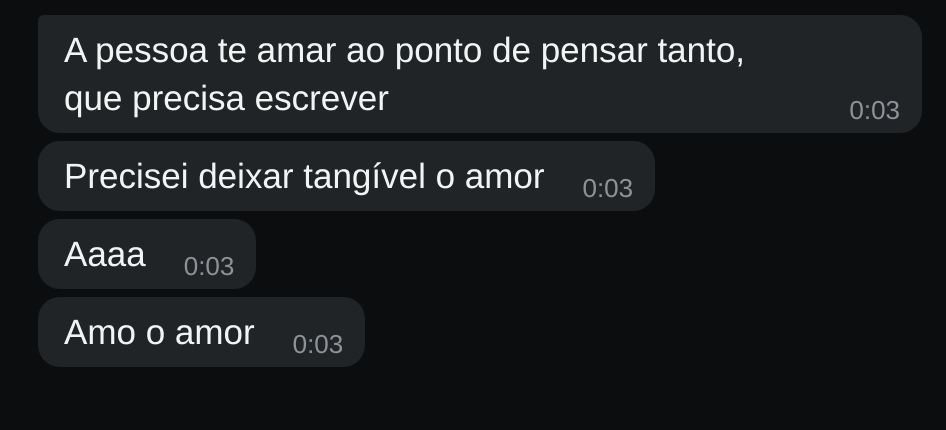 This screenshot has width=946, height=430. Describe the element at coordinates (159, 333) in the screenshot. I see `message-text: Amo o amor` at that location.